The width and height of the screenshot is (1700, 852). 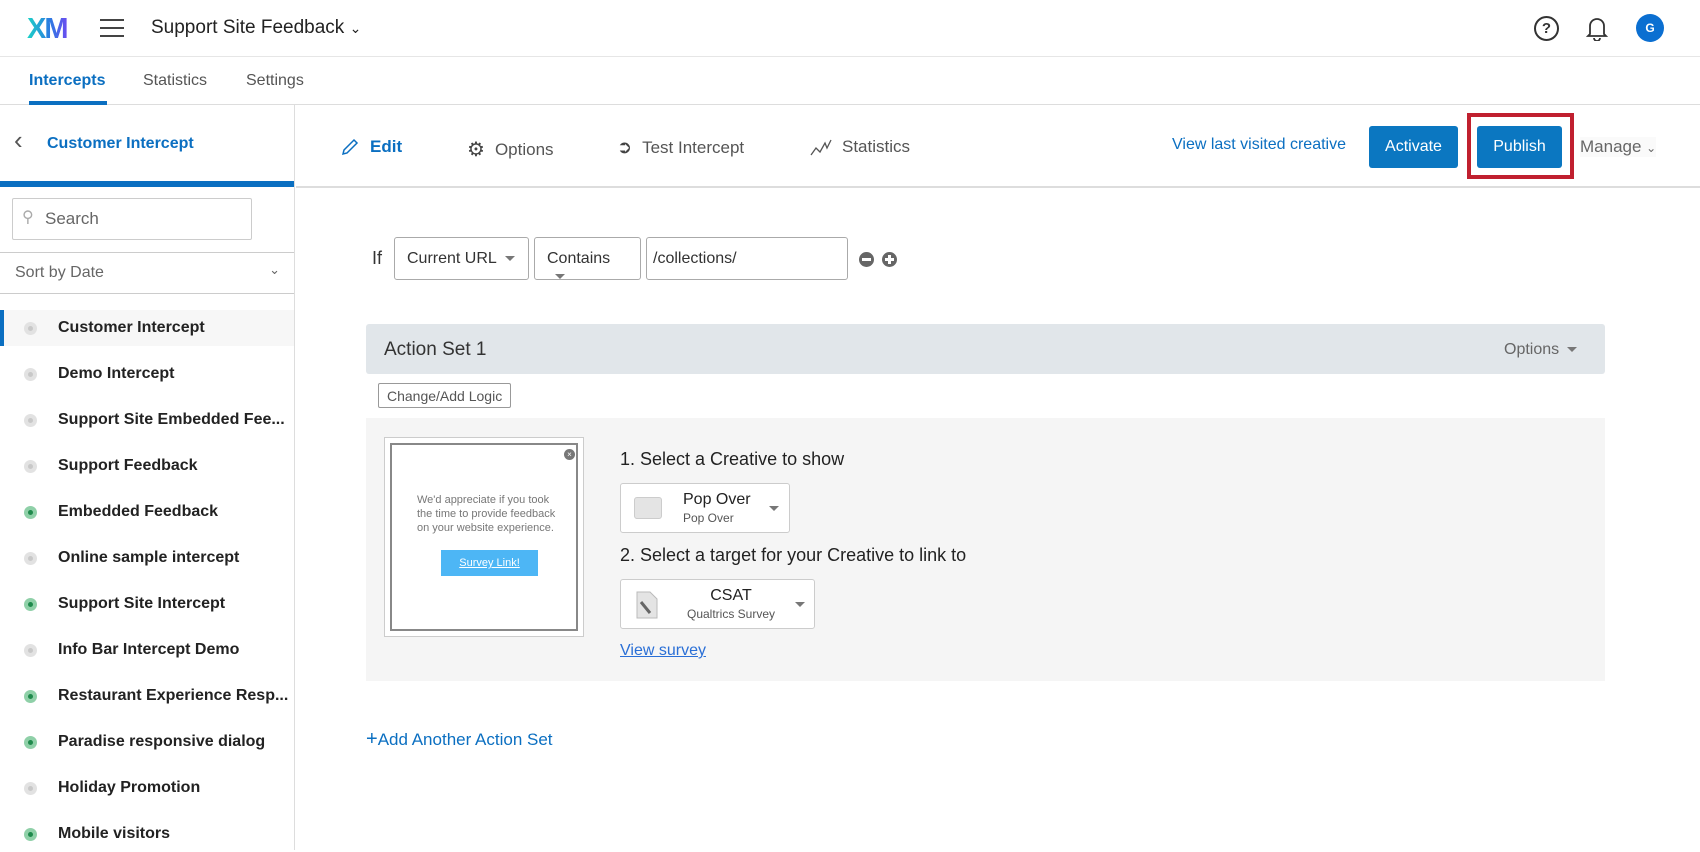 I want to click on target-dropdown: CSAT Qualtrics Survey, so click(x=717, y=604).